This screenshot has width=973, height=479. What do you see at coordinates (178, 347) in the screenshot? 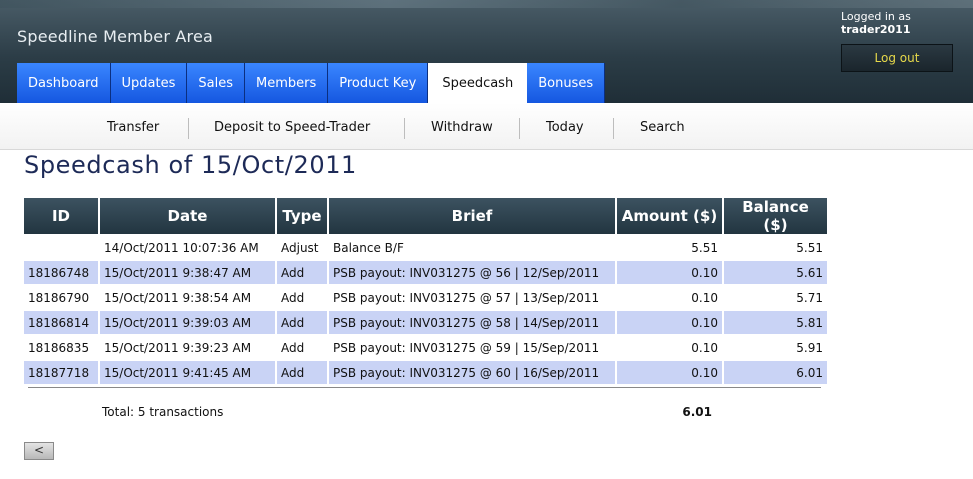
I see `cell-date: 15/Oct/2011 9:39:23 AM` at bounding box center [178, 347].